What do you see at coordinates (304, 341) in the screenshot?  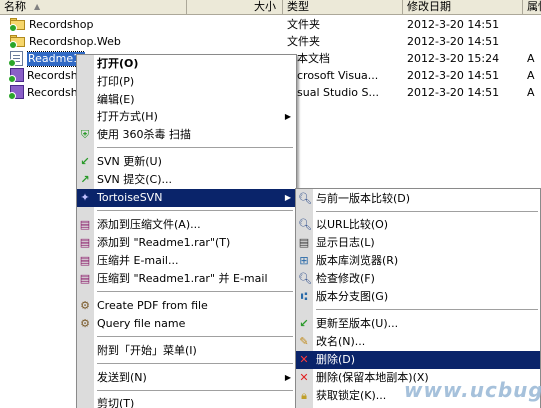 I see `pencil-icon: ✎` at bounding box center [304, 341].